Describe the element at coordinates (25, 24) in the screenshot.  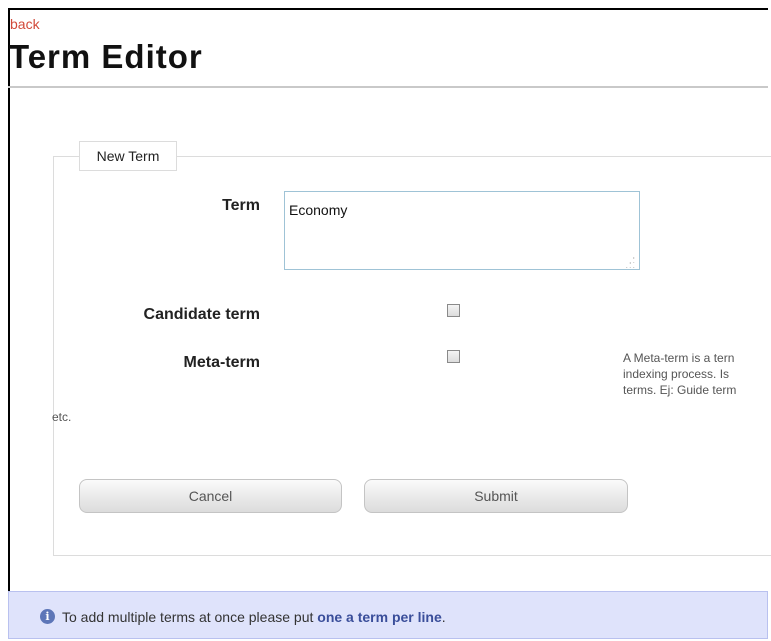
I see `back-link: back` at that location.